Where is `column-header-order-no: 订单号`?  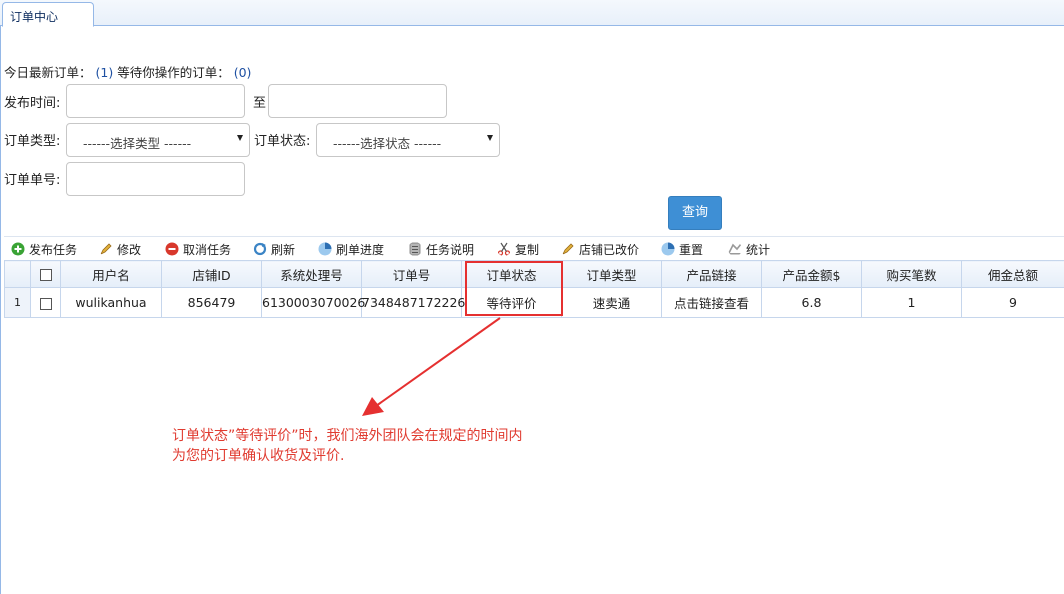
column-header-order-no: 订单号 is located at coordinates (411, 274).